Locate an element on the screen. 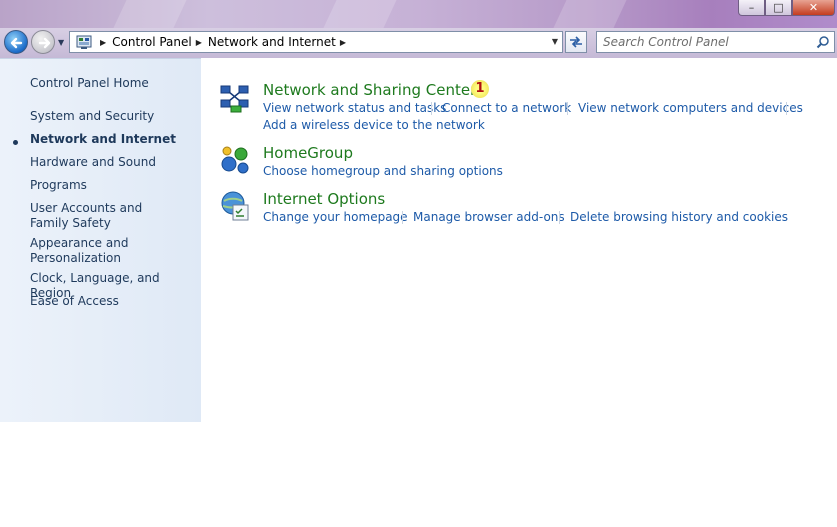 The height and width of the screenshot is (527, 837). internet-options-title: Internet Options is located at coordinates (324, 199).